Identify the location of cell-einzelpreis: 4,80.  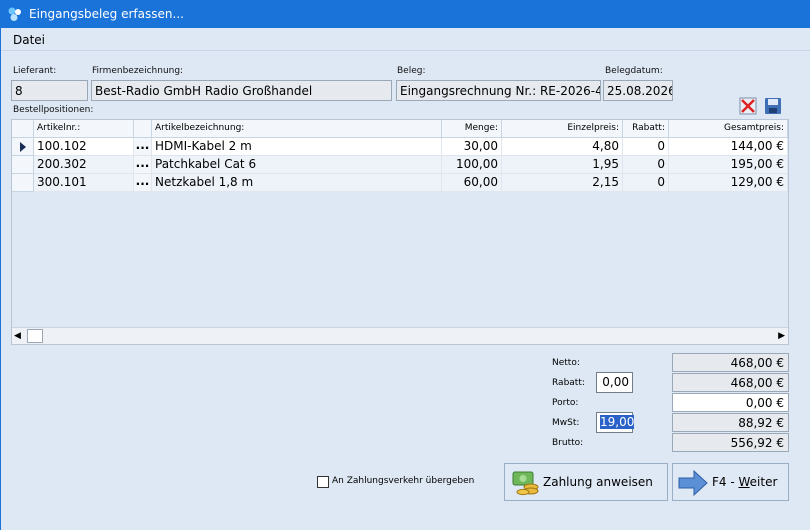
(562, 147).